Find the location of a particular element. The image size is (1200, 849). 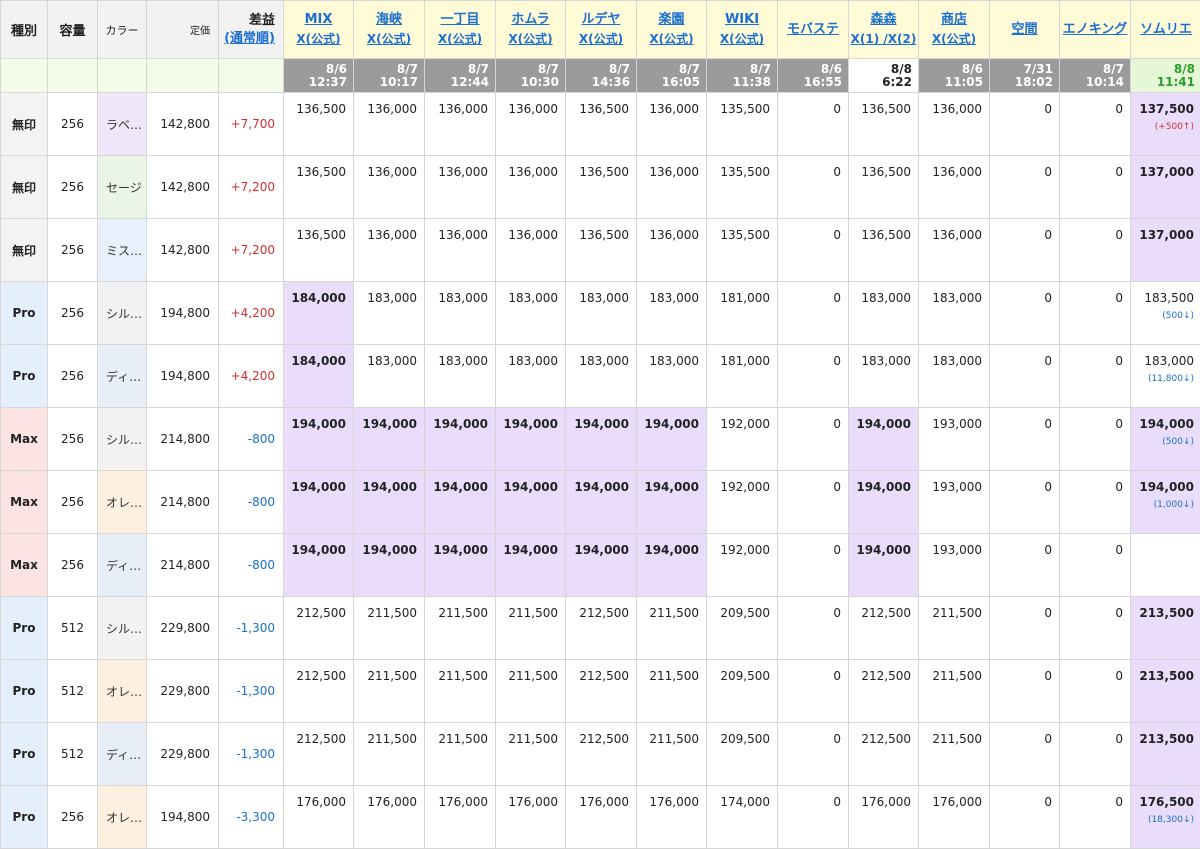

shop-header-2: 一丁目X(公式) is located at coordinates (460, 30).